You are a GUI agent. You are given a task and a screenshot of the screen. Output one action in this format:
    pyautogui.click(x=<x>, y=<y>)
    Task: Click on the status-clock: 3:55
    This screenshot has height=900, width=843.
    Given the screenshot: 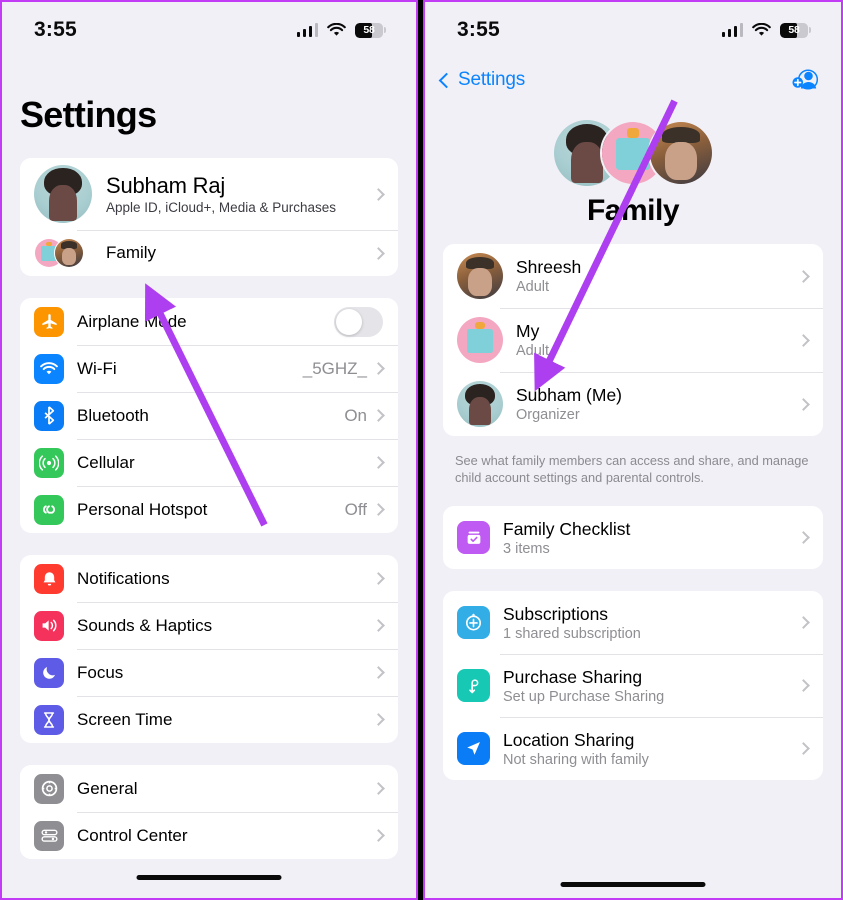 What is the action you would take?
    pyautogui.click(x=478, y=29)
    